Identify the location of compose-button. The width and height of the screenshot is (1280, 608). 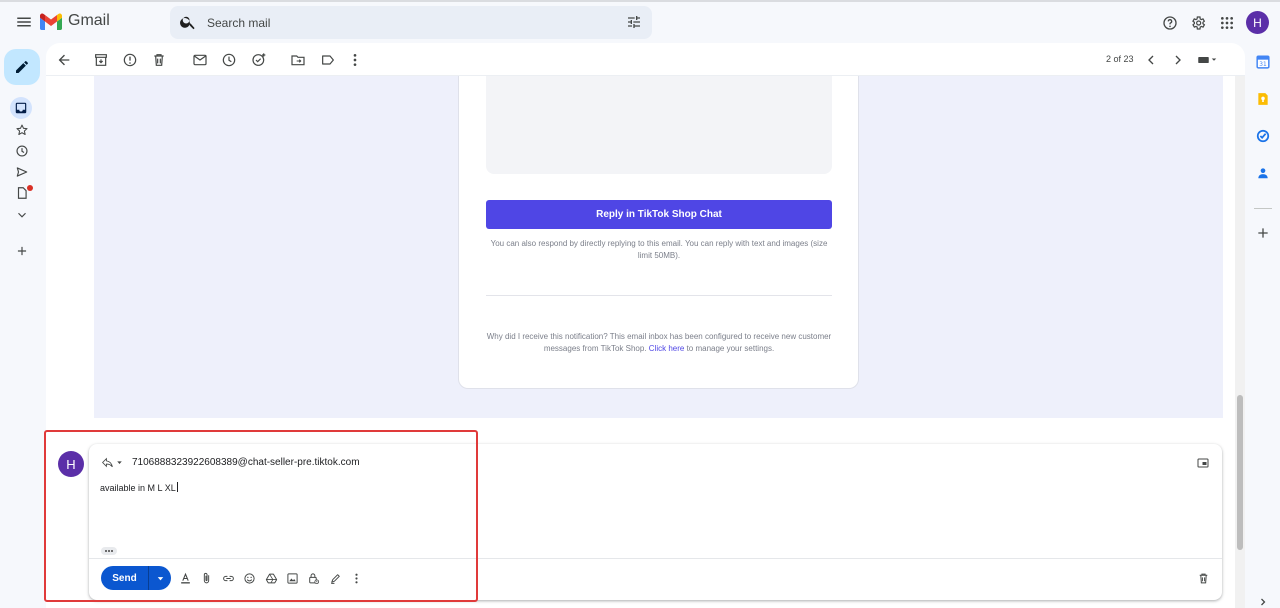
(22, 67).